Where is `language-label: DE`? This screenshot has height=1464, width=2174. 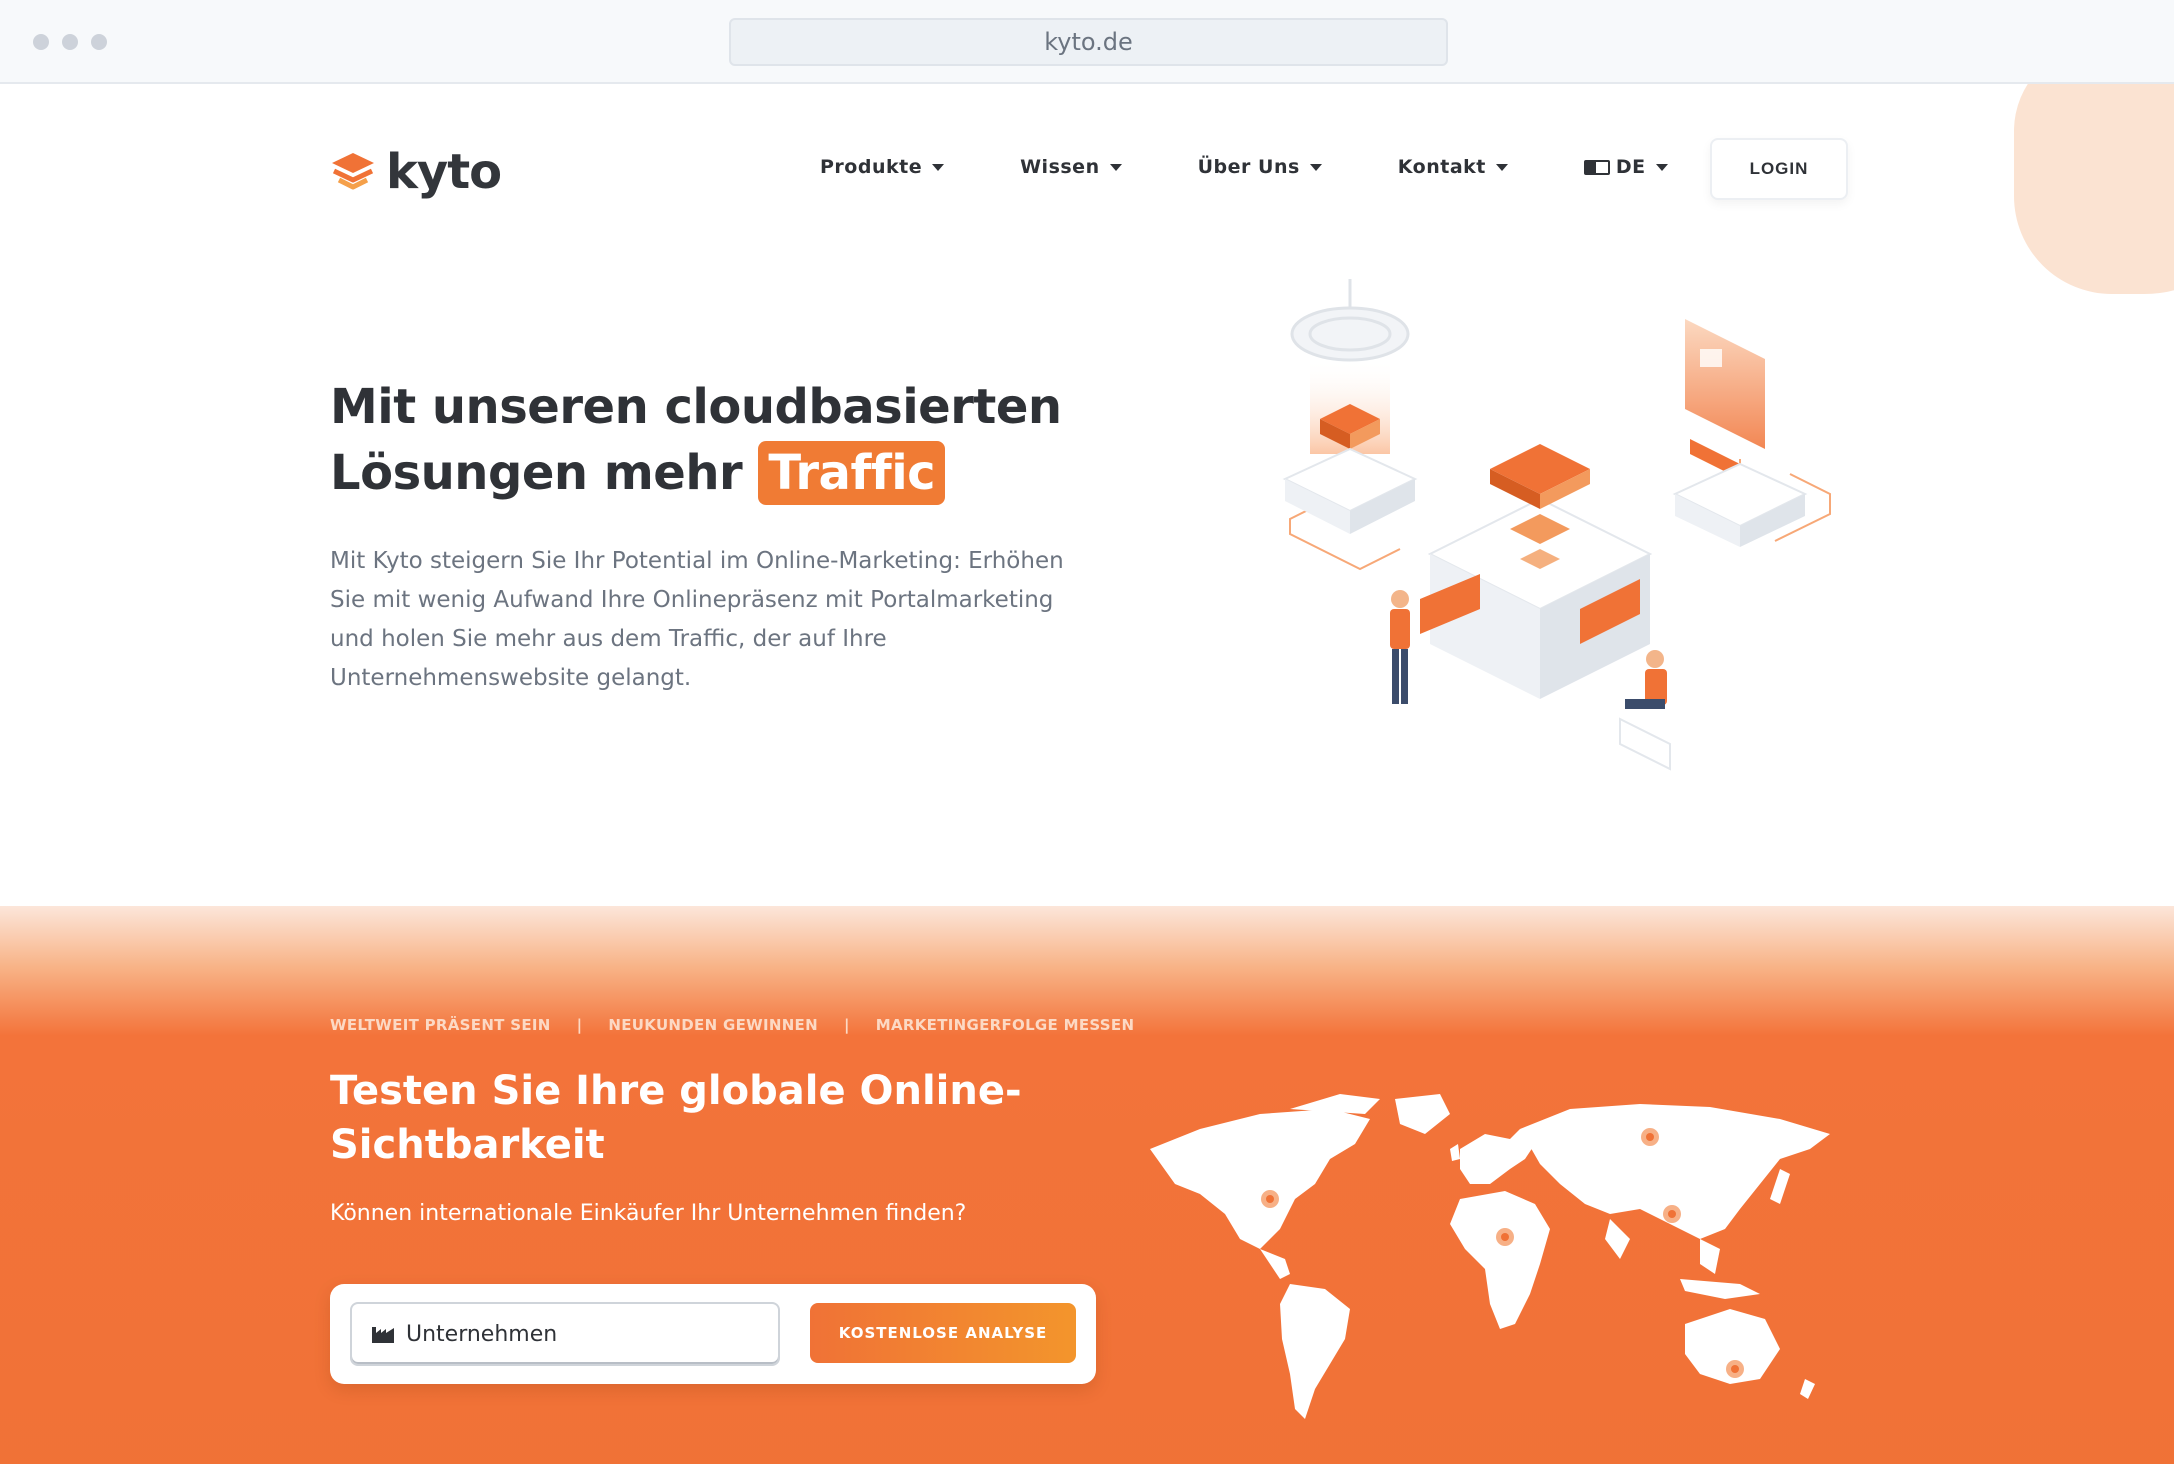 language-label: DE is located at coordinates (1630, 167).